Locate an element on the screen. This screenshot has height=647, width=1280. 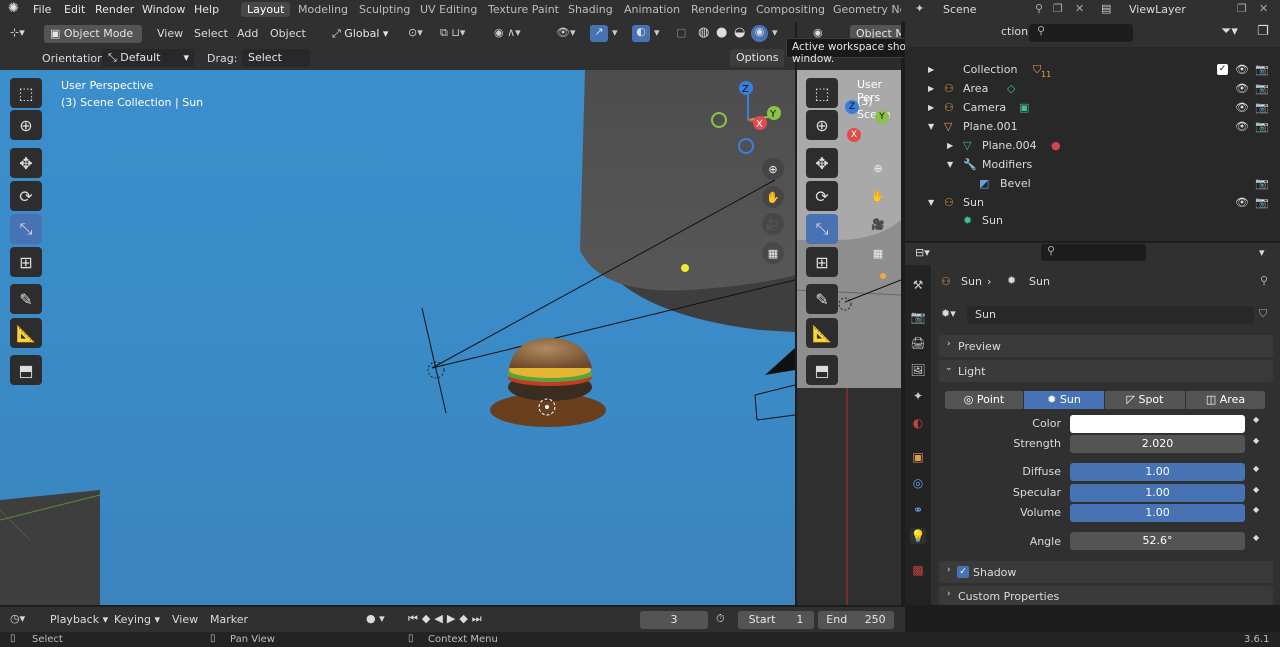
auto-keying-icon: ● ▾ is located at coordinates (375, 618).